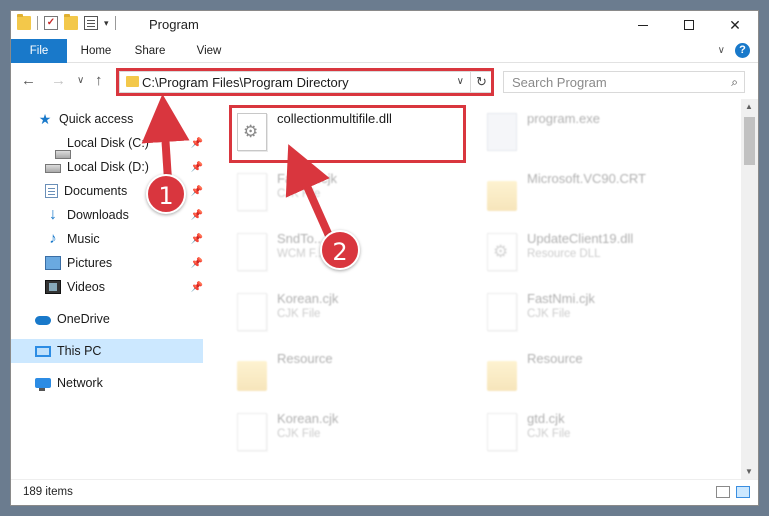  What do you see at coordinates (307, 178) in the screenshot?
I see `file-name: Fa...on.cjk` at bounding box center [307, 178].